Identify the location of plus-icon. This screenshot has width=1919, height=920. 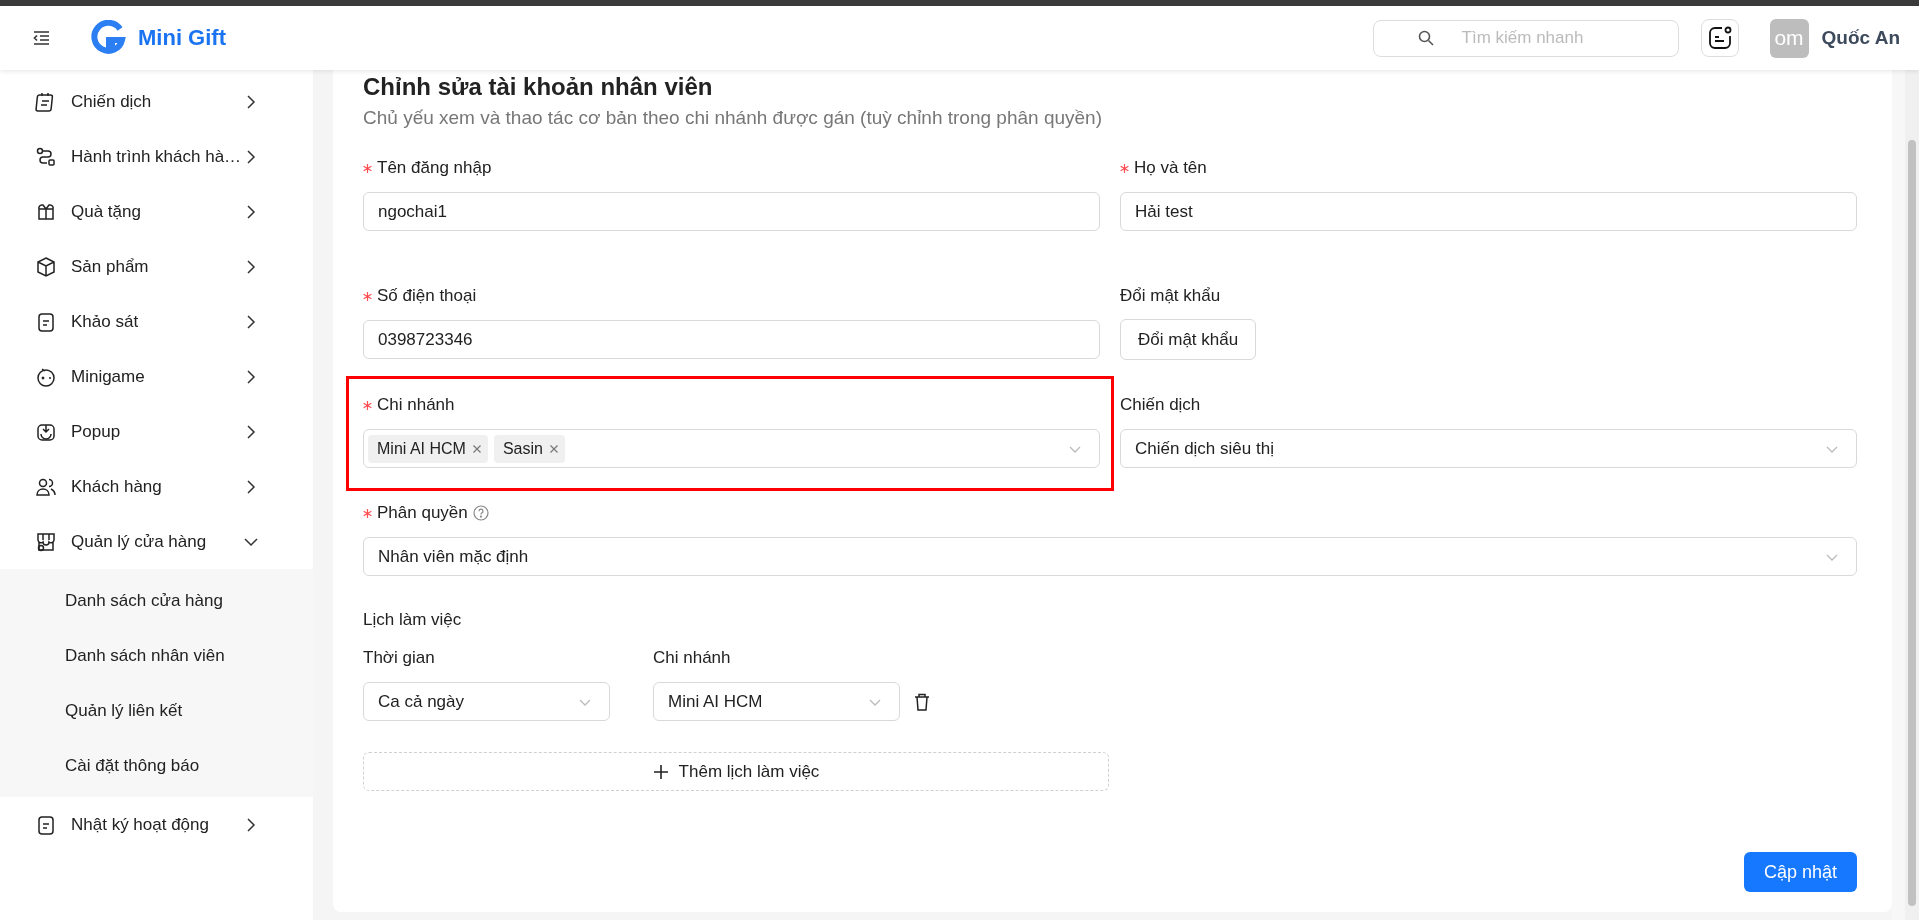
(660, 771).